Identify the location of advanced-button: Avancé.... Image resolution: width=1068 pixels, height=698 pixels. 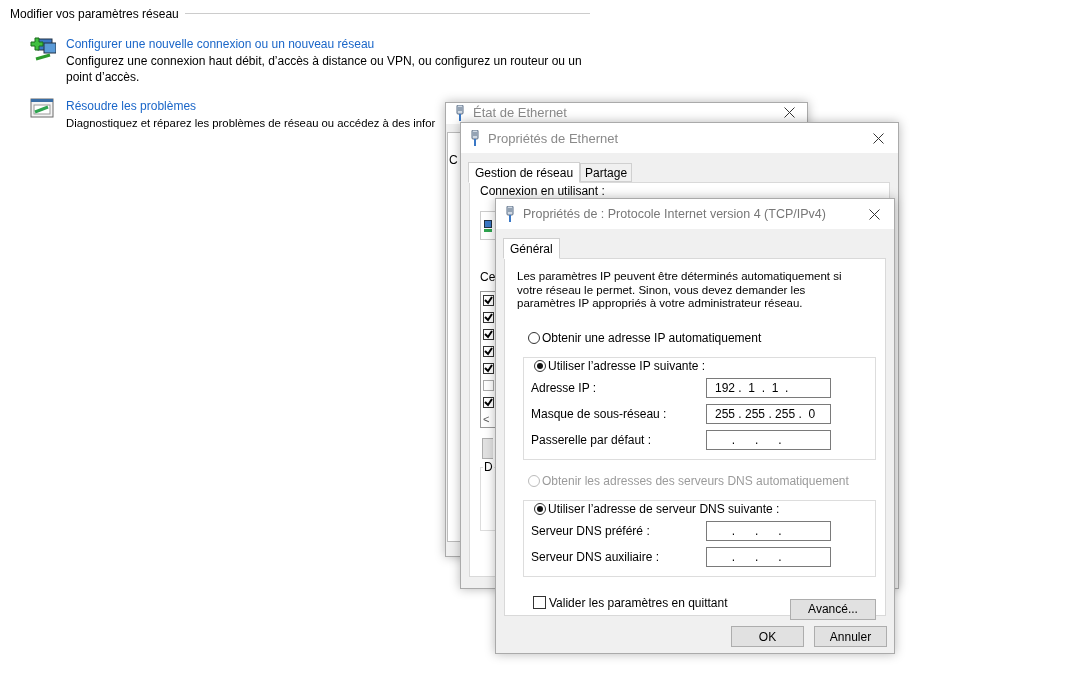
(833, 609).